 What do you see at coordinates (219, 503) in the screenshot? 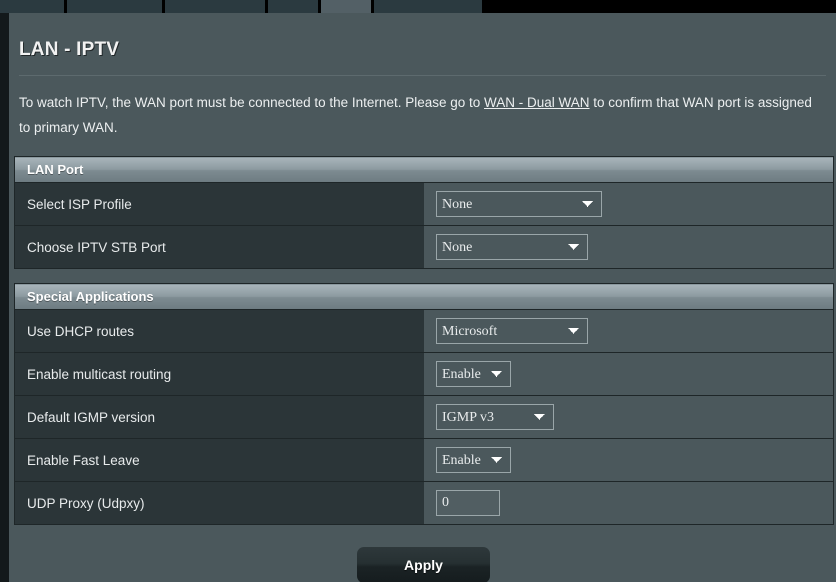
I see `label-udp-proxy-udpxy: UDP Proxy (Udpxy)` at bounding box center [219, 503].